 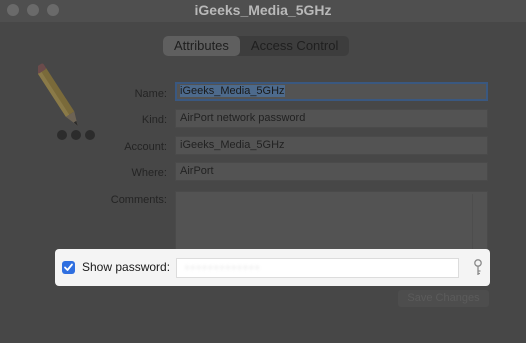 I want to click on kind-field: AirPort network password, so click(x=331, y=118).